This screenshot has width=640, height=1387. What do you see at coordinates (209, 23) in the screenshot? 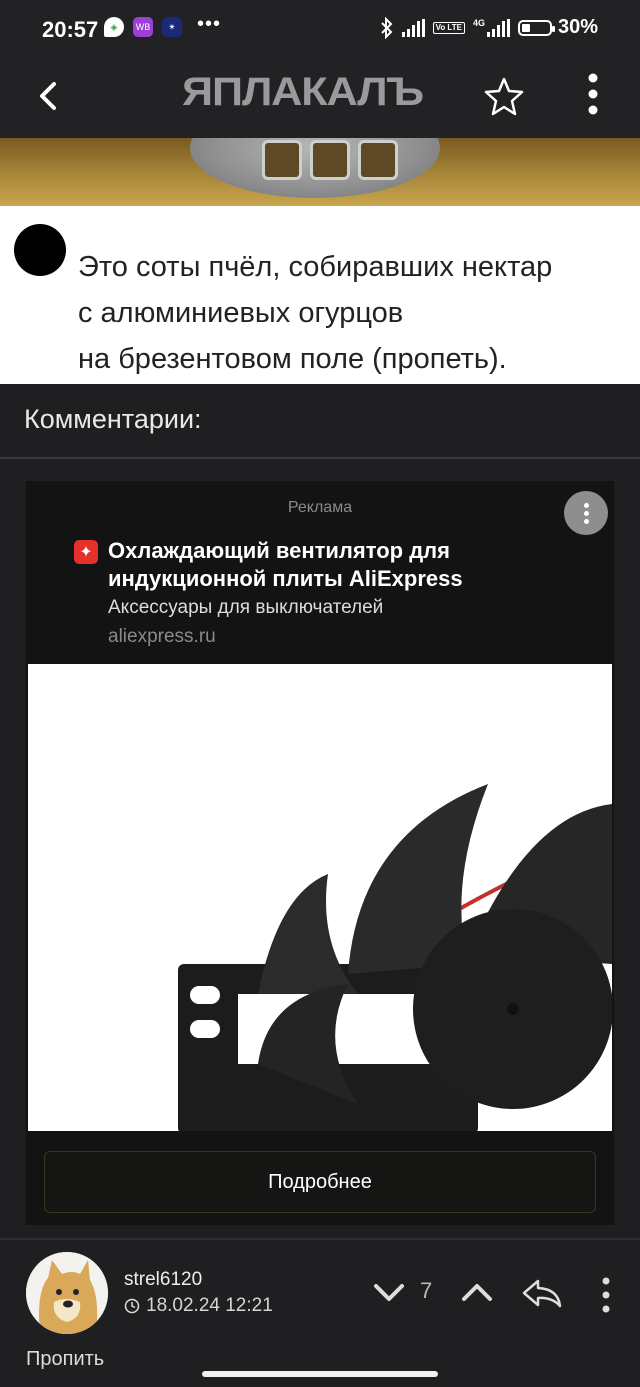
I see `more-notifications-icon: •••` at bounding box center [209, 23].